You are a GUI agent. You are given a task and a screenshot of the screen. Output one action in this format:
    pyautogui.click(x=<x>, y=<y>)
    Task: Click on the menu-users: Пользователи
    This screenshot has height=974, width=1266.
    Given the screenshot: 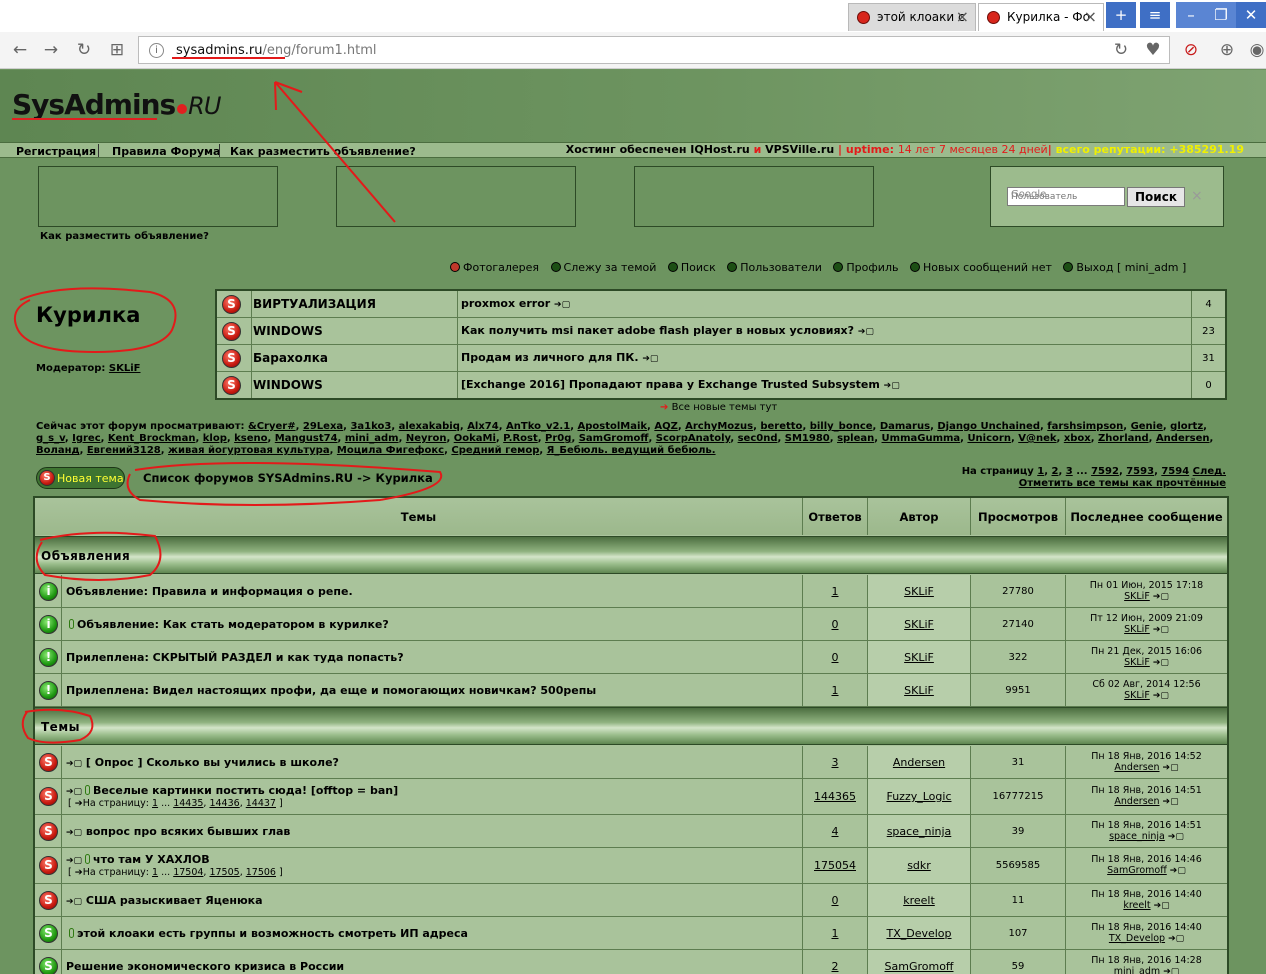 What is the action you would take?
    pyautogui.click(x=774, y=267)
    